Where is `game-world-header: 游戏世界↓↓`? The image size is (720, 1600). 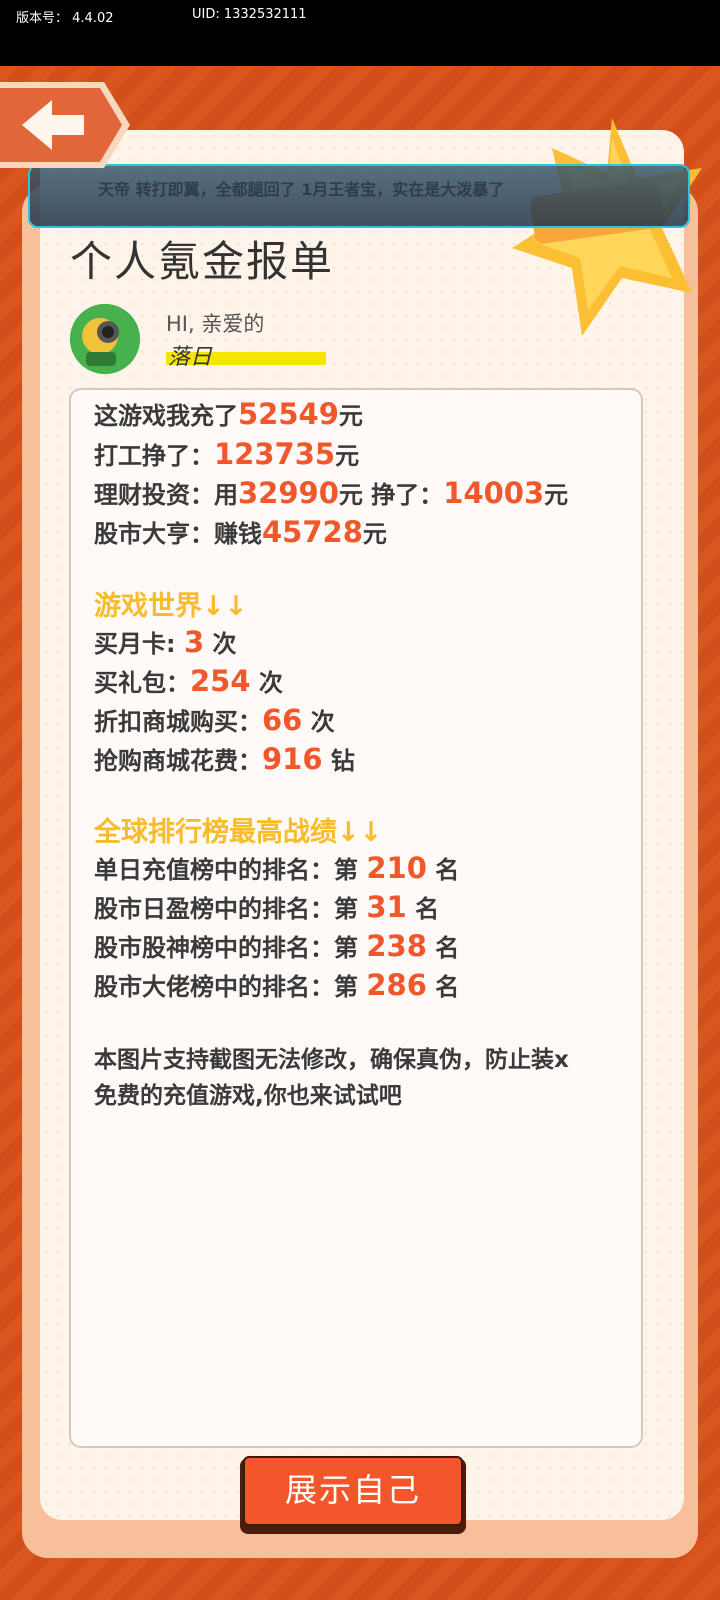
game-world-header: 游戏世界↓↓ is located at coordinates (171, 606).